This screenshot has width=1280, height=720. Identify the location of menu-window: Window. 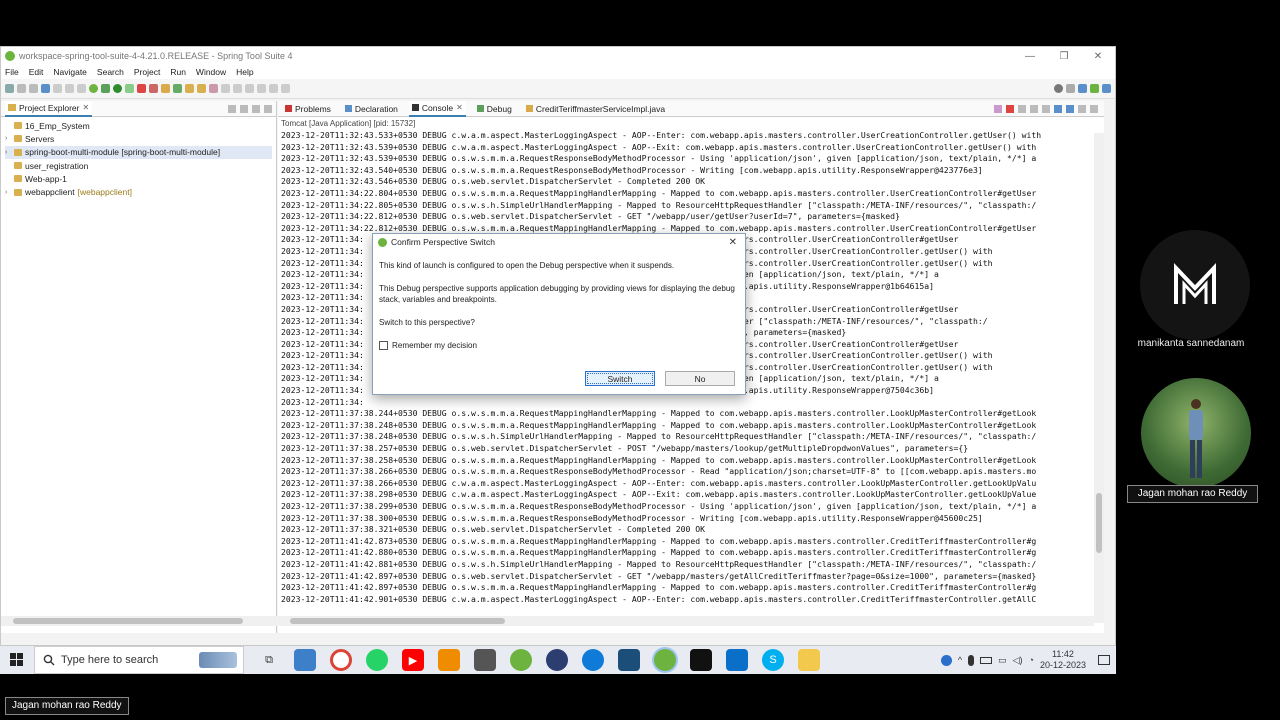
(211, 72).